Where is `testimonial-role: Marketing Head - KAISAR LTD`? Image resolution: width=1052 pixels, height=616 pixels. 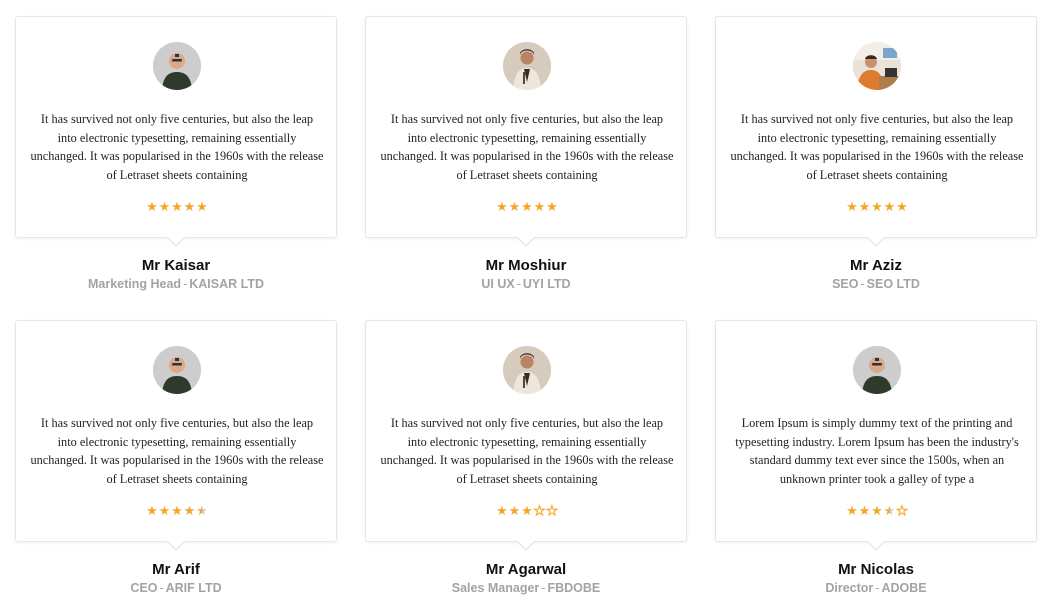 testimonial-role: Marketing Head - KAISAR LTD is located at coordinates (176, 284).